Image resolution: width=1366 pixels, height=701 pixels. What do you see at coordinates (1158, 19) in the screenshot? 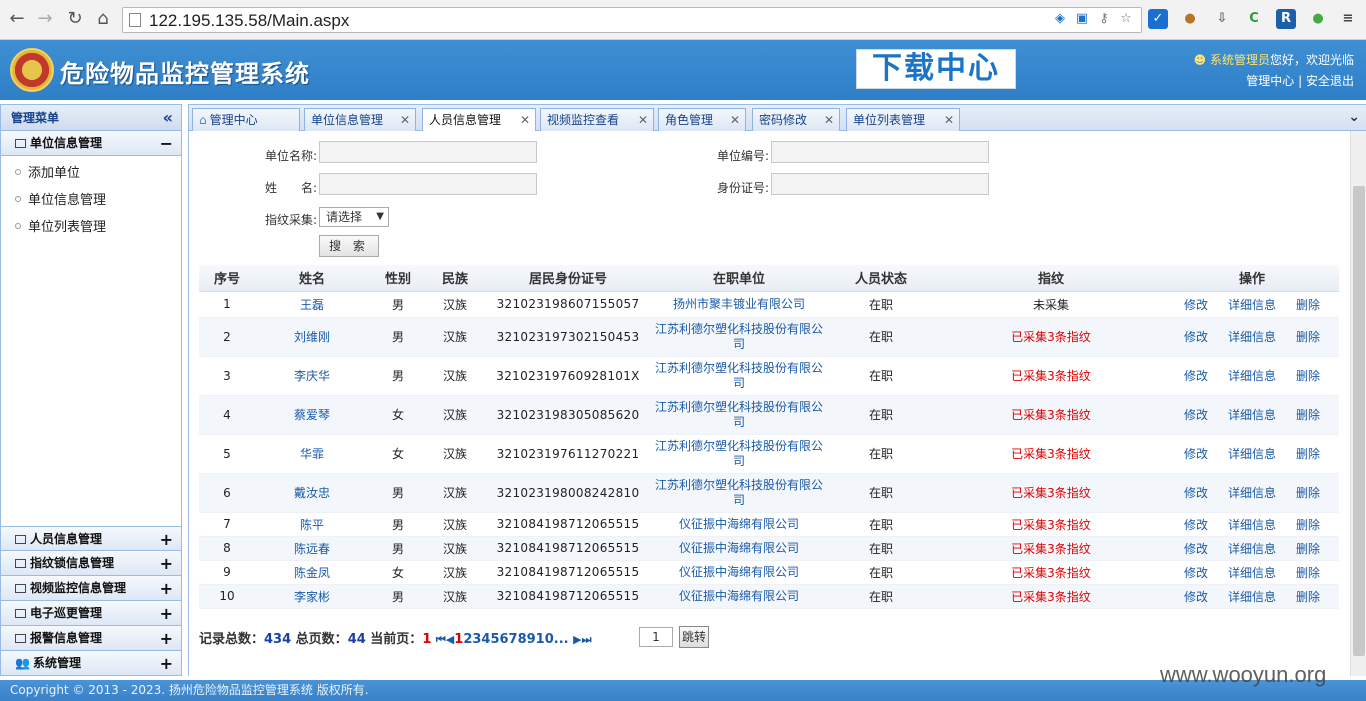
I see `check-extension-icon: ✓` at bounding box center [1158, 19].